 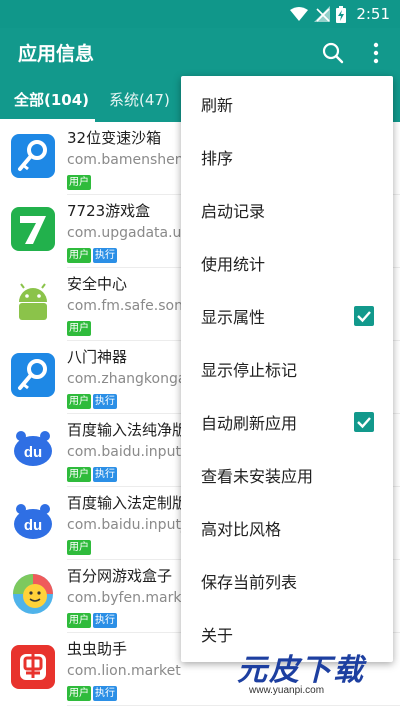 I want to click on menu-item-usage-stats: 使用统计, so click(x=287, y=262).